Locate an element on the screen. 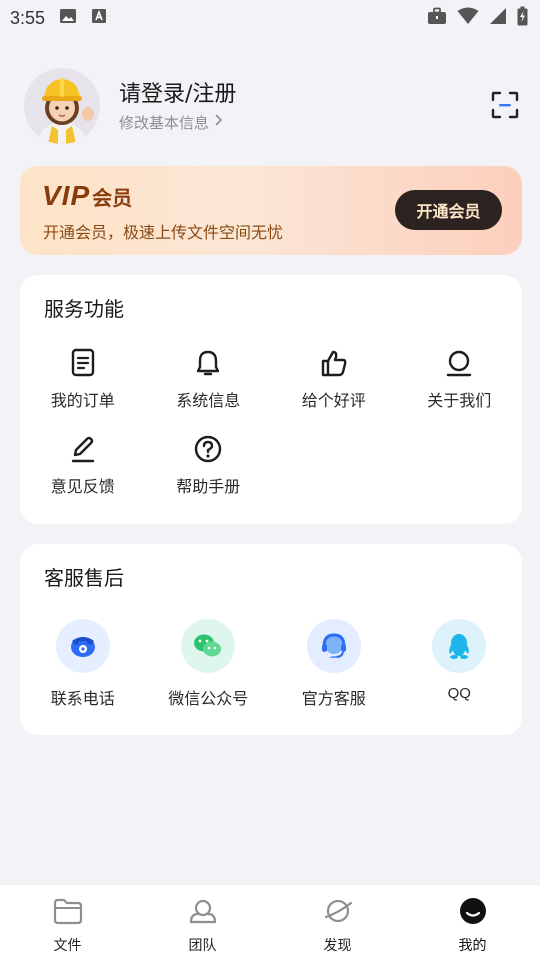 This screenshot has height=960, width=540. support-label: 联系电话 is located at coordinates (82, 698).